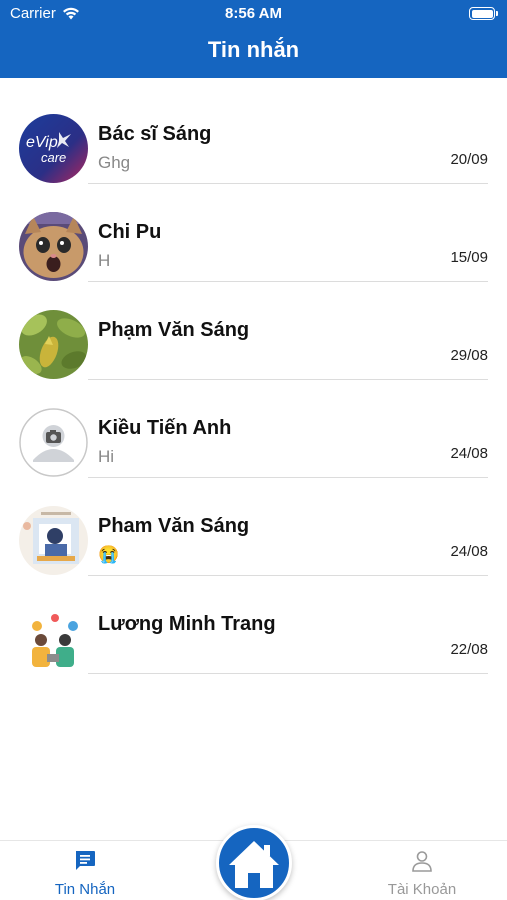 Image resolution: width=507 pixels, height=900 pixels. I want to click on home-icon, so click(254, 864).